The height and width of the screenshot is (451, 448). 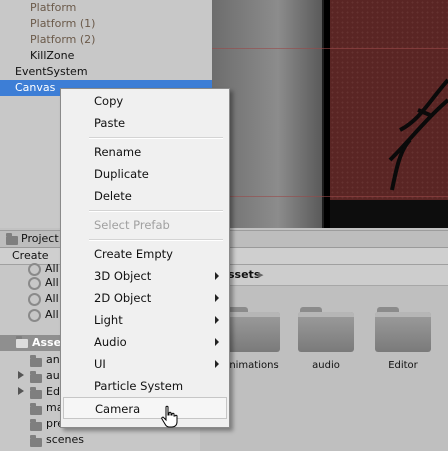 What do you see at coordinates (261, 274) in the screenshot?
I see `breadcrumb-arrow-icon: ▸` at bounding box center [261, 274].